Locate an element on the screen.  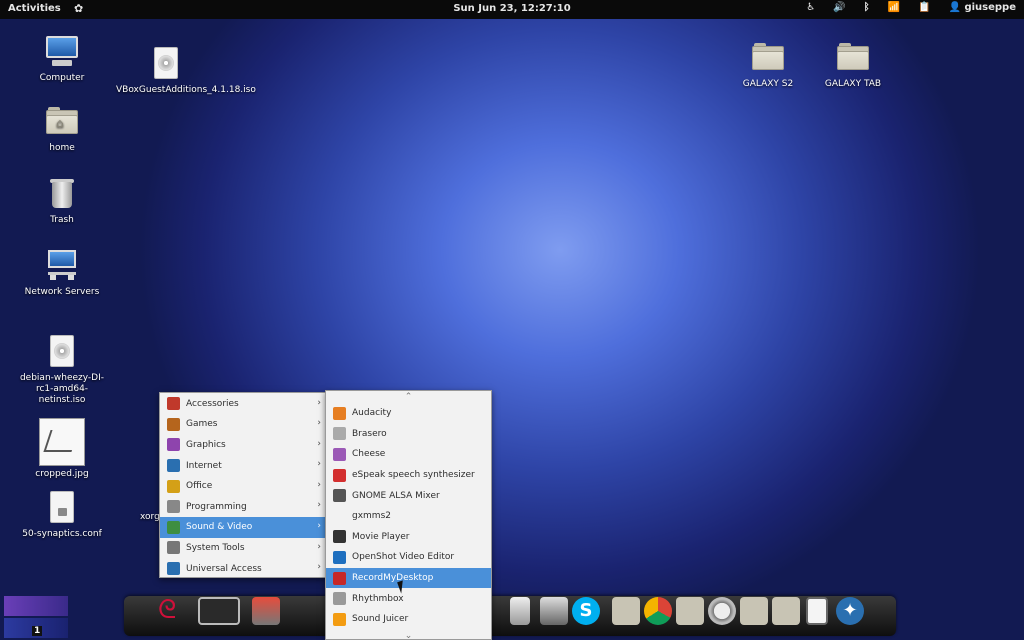
debian-swirl-icon: ᘓ is located at coordinates (172, 611).